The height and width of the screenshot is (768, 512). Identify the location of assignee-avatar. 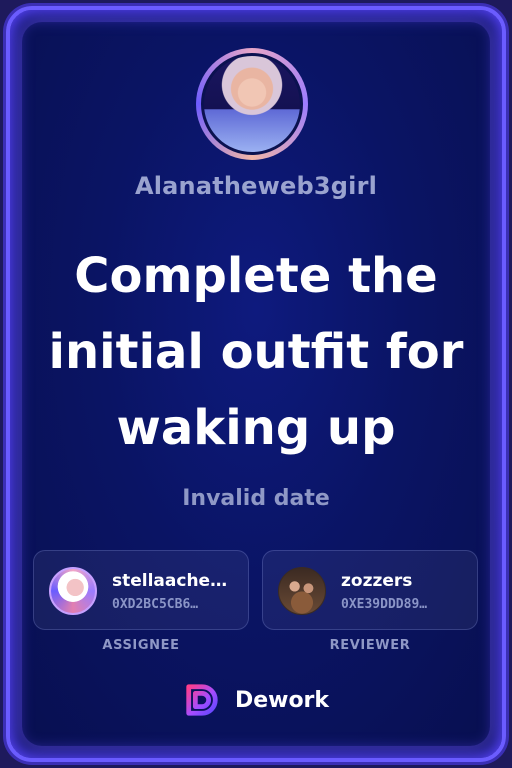
(73, 591).